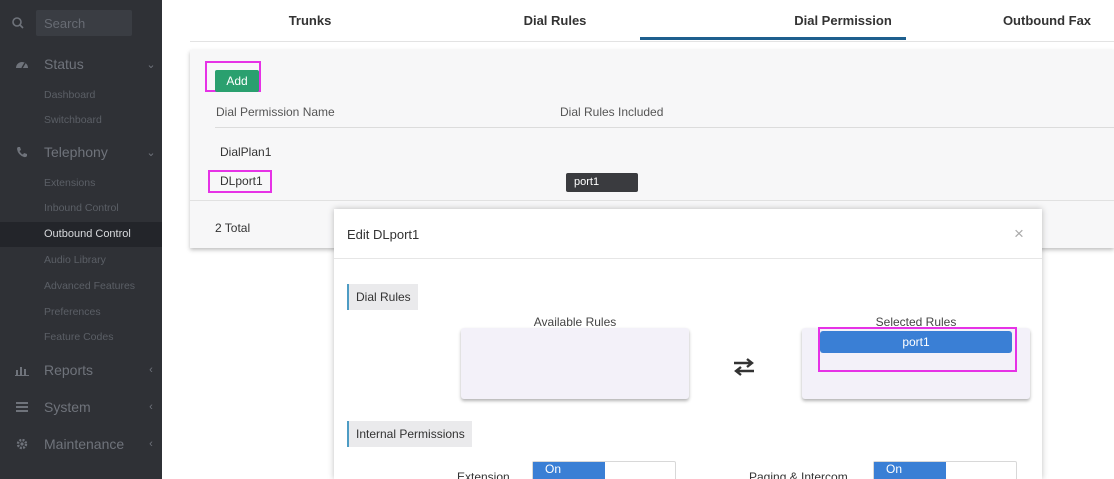 Image resolution: width=1114 pixels, height=479 pixels. I want to click on total-count: 2 Total, so click(233, 228).